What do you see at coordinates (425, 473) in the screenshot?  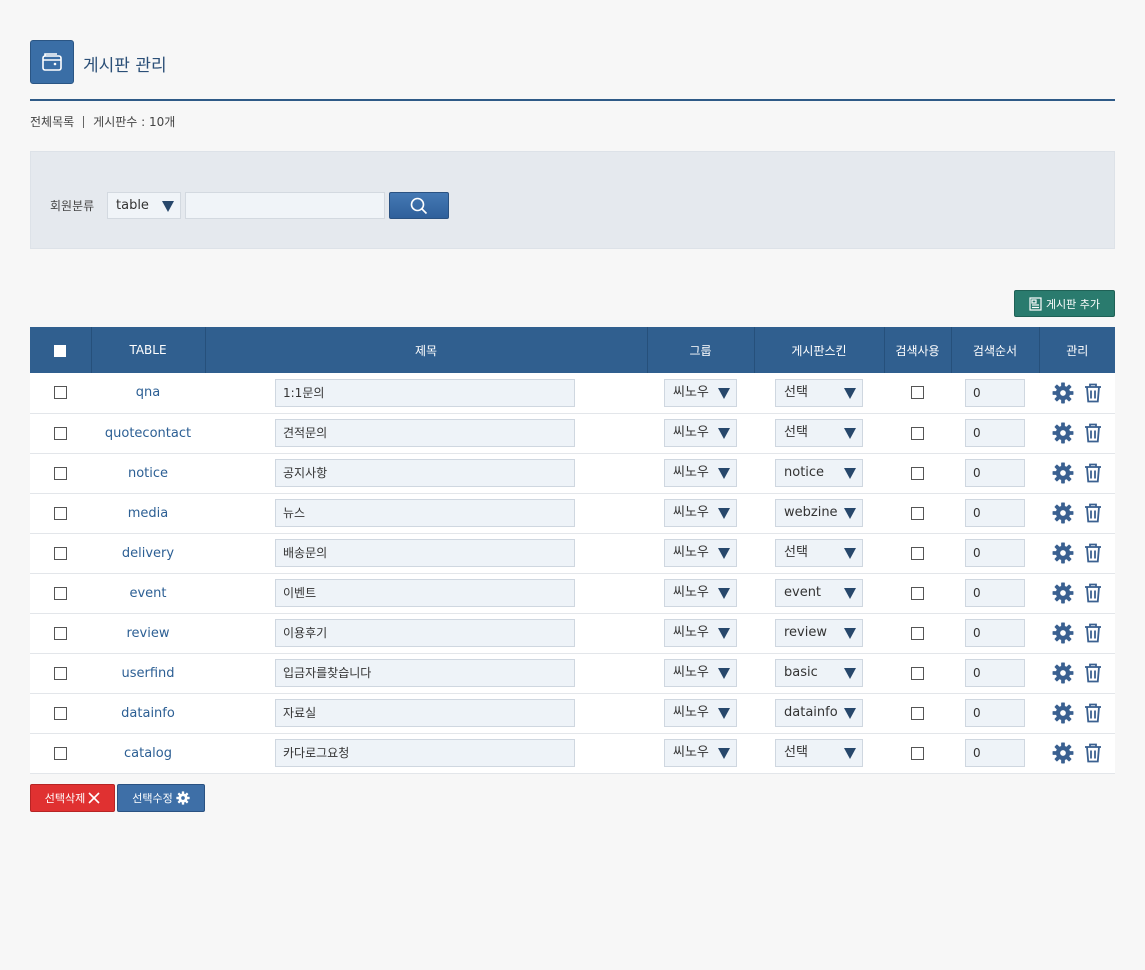 I see `title-input: 공지사항` at bounding box center [425, 473].